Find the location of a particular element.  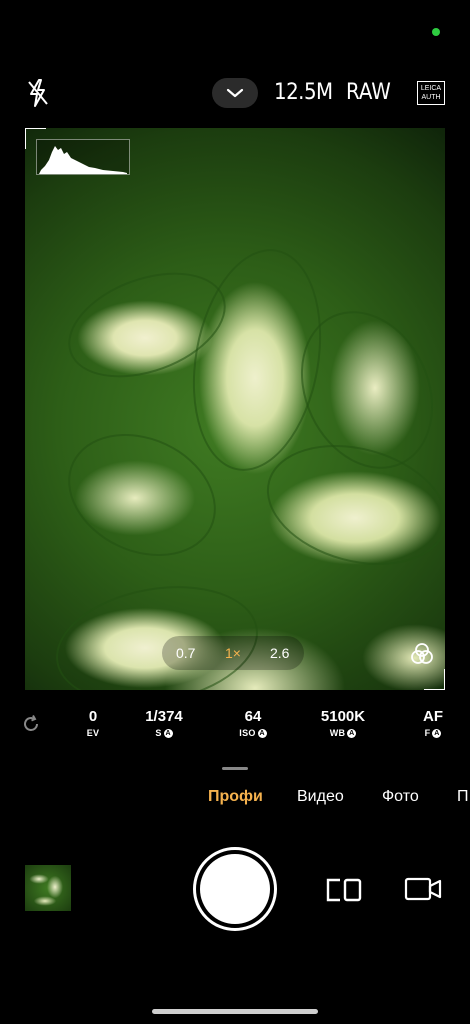

iso-setting: 64 ISO A is located at coordinates (253, 723).